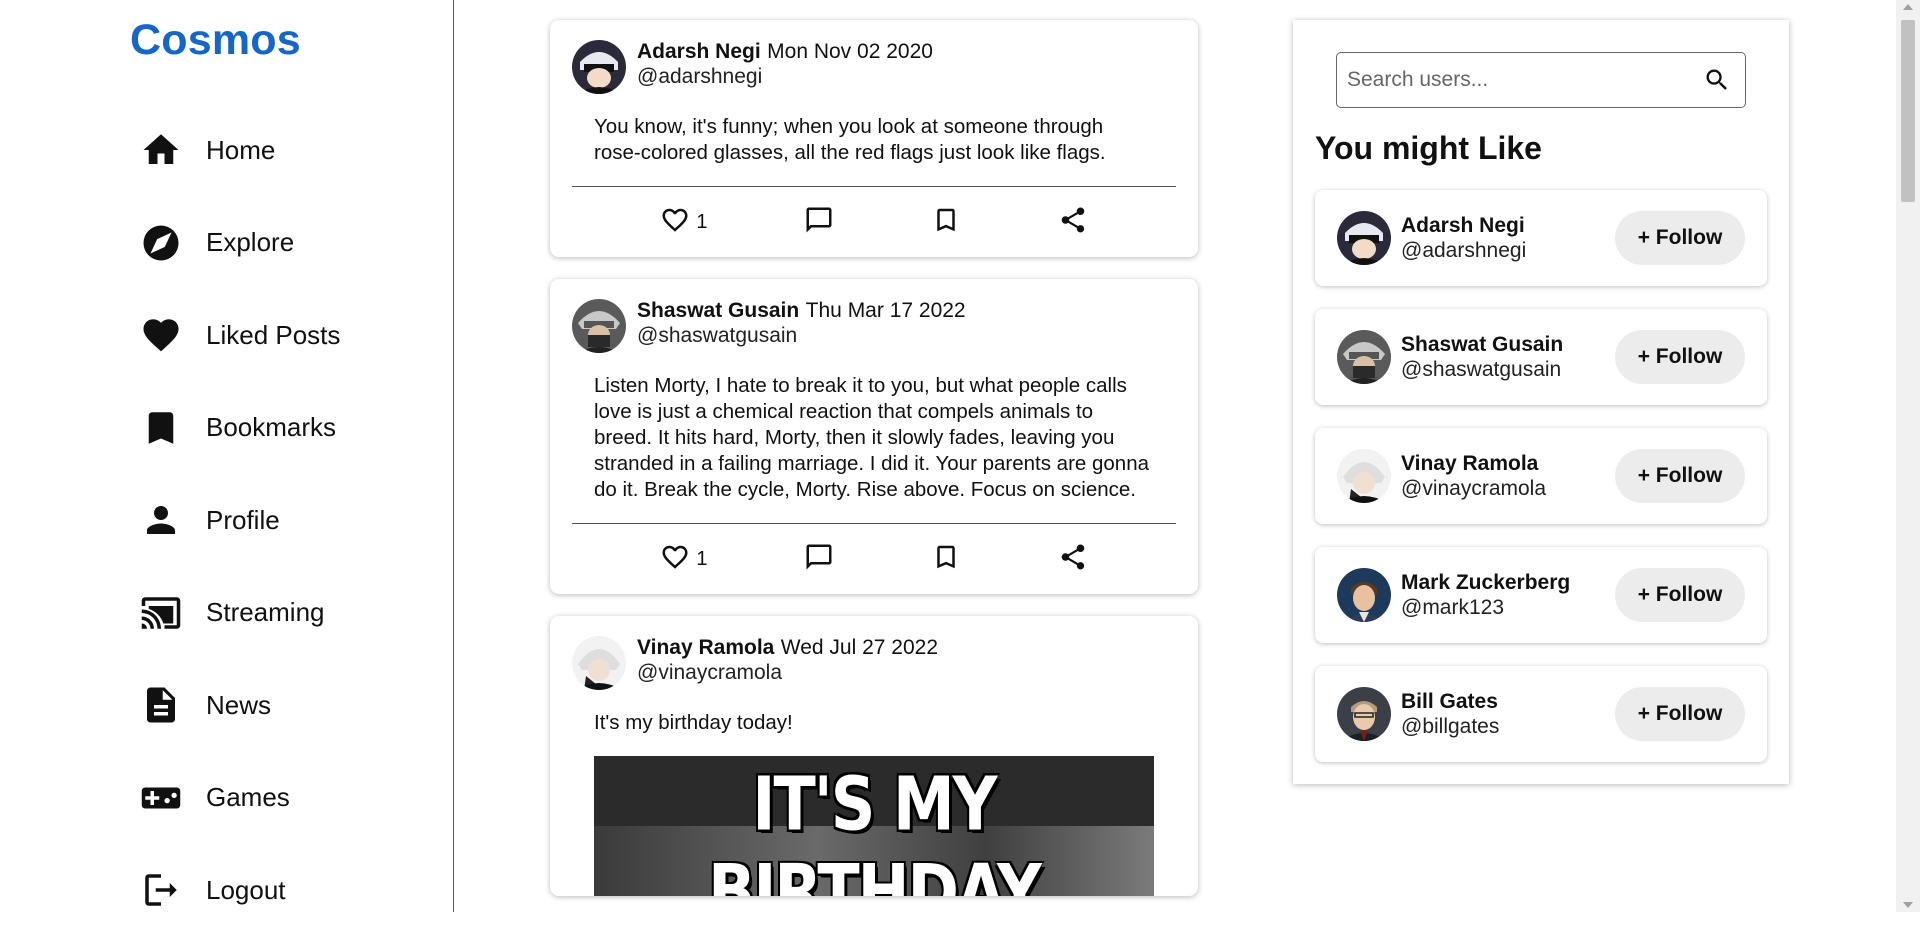 This screenshot has height=937, width=1920. I want to click on article-icon, so click(161, 705).